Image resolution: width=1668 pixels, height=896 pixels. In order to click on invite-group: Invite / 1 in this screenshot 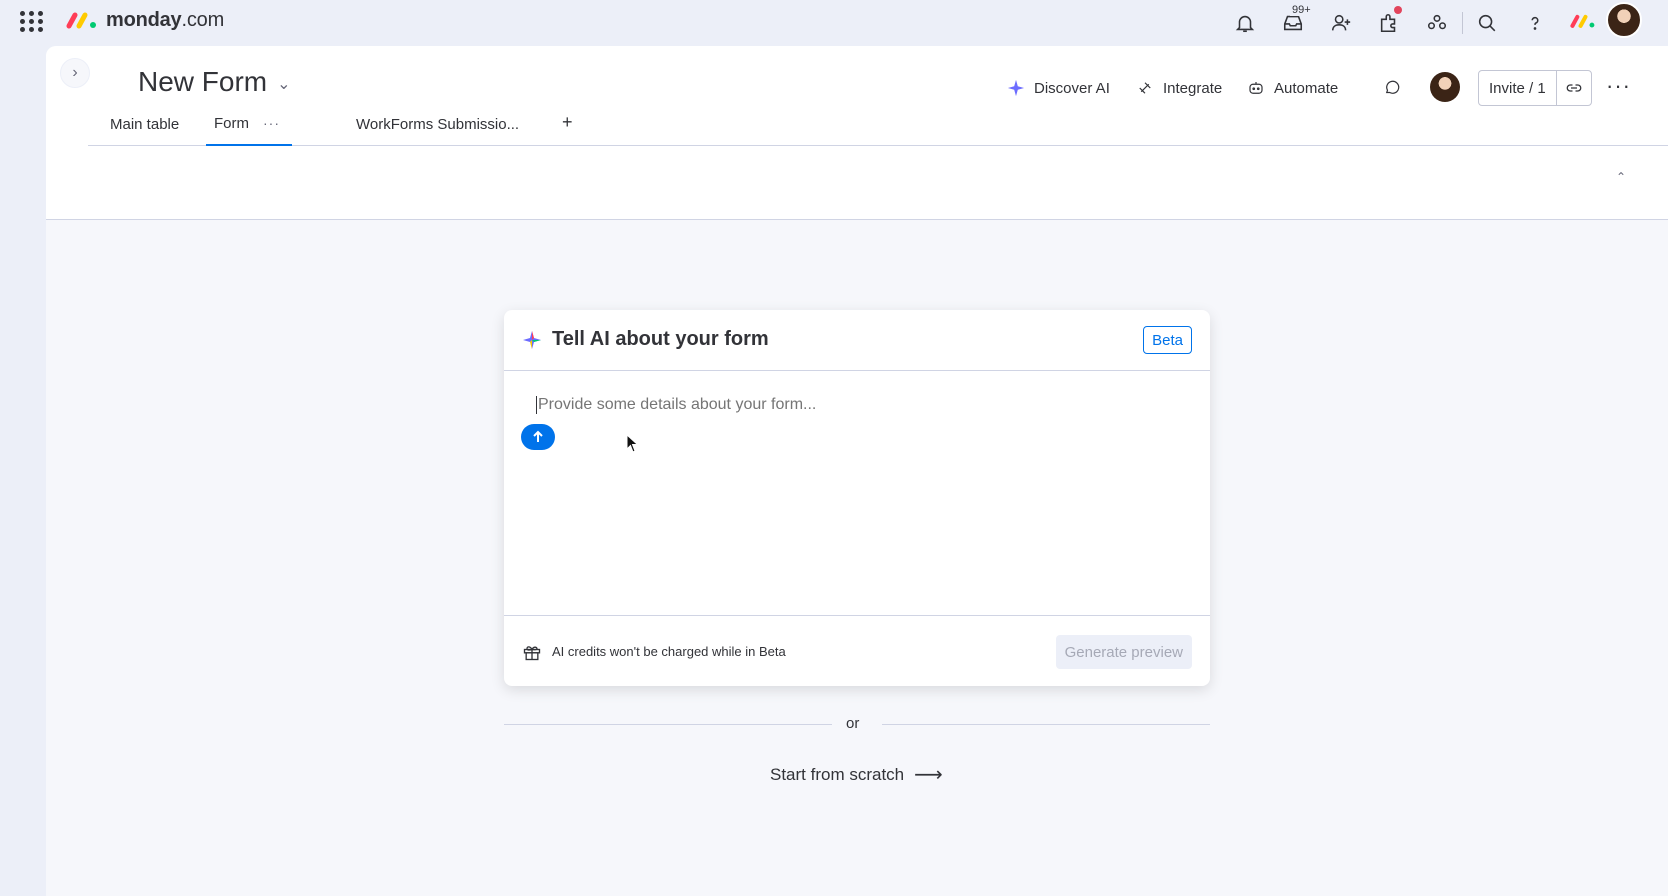, I will do `click(1535, 88)`.